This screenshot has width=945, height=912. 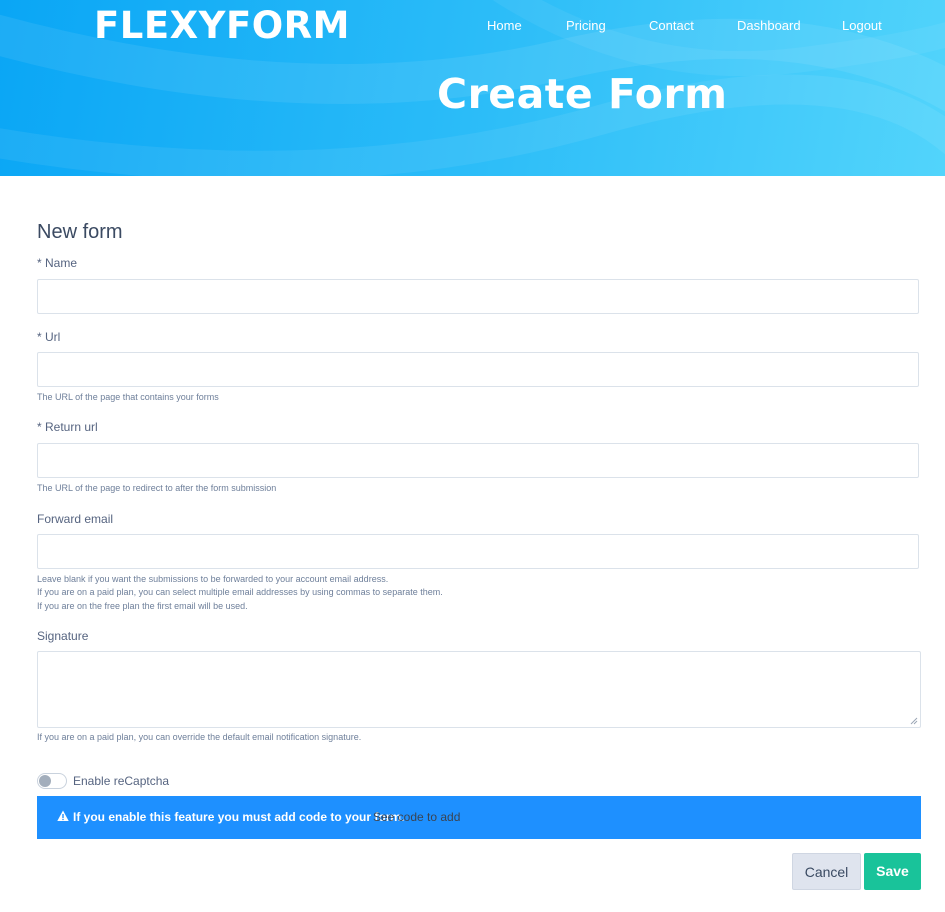 I want to click on return-url-label: * Return url, so click(x=67, y=427).